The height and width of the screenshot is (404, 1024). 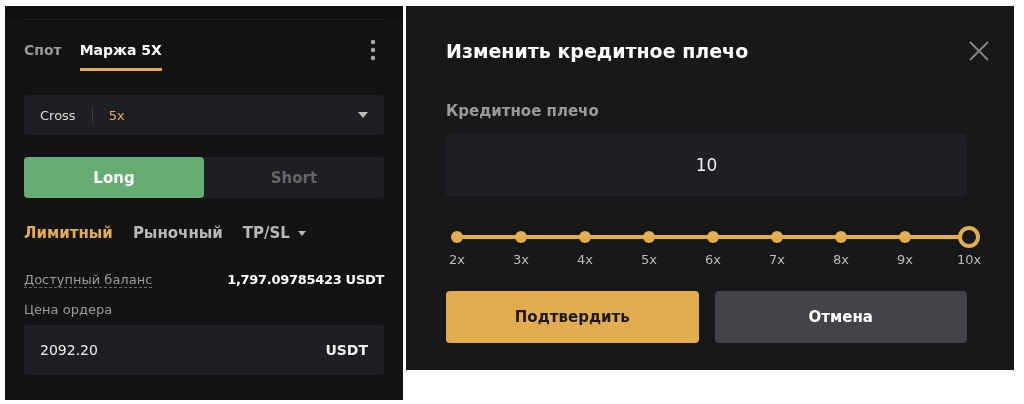 What do you see at coordinates (204, 115) in the screenshot?
I see `margin-dropdown: Cross 5x` at bounding box center [204, 115].